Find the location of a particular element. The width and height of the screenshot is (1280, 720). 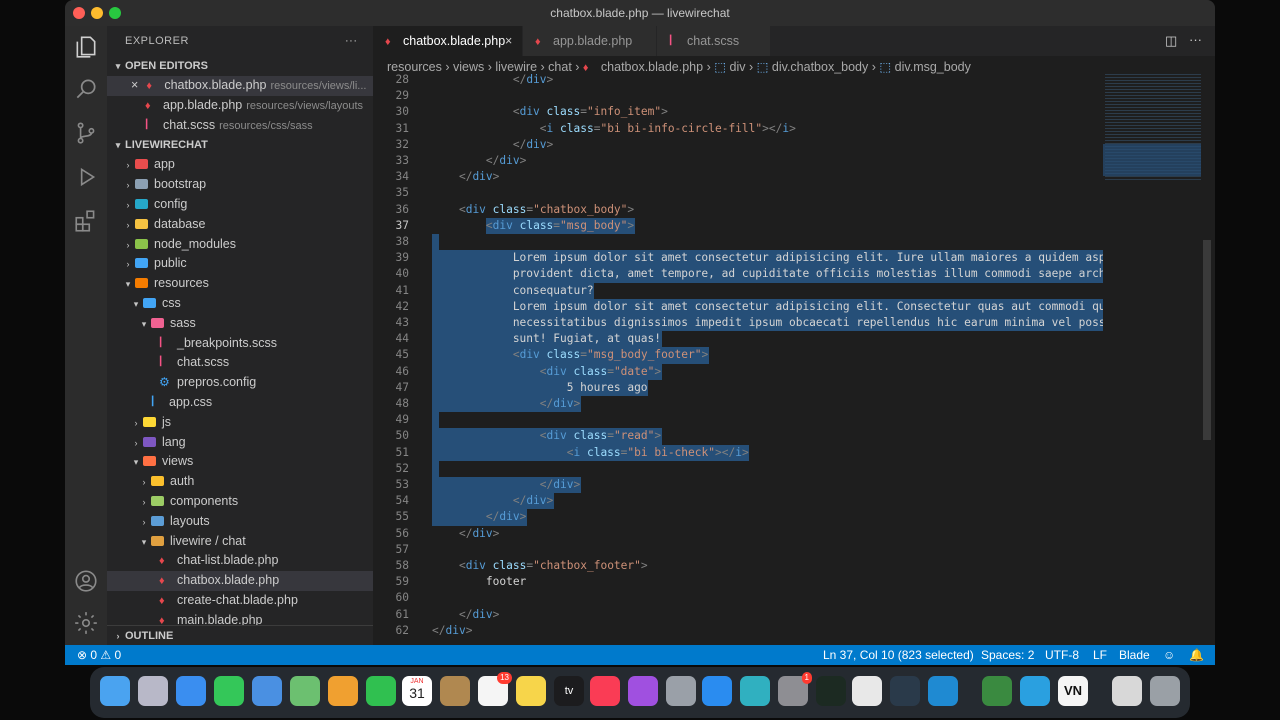

tree-item-views: ▾ views is located at coordinates (240, 462).